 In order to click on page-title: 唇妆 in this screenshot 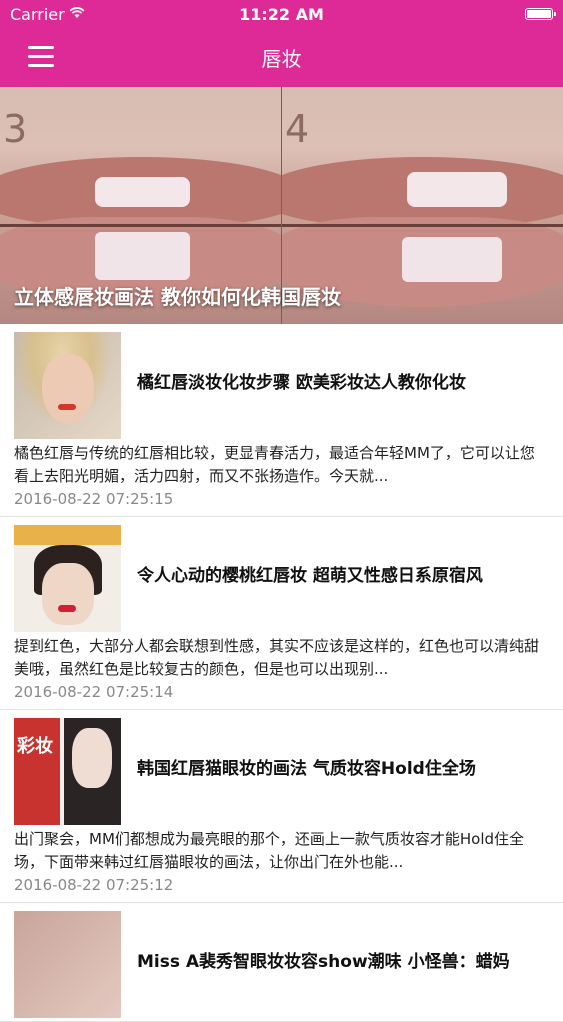, I will do `click(281, 59)`.